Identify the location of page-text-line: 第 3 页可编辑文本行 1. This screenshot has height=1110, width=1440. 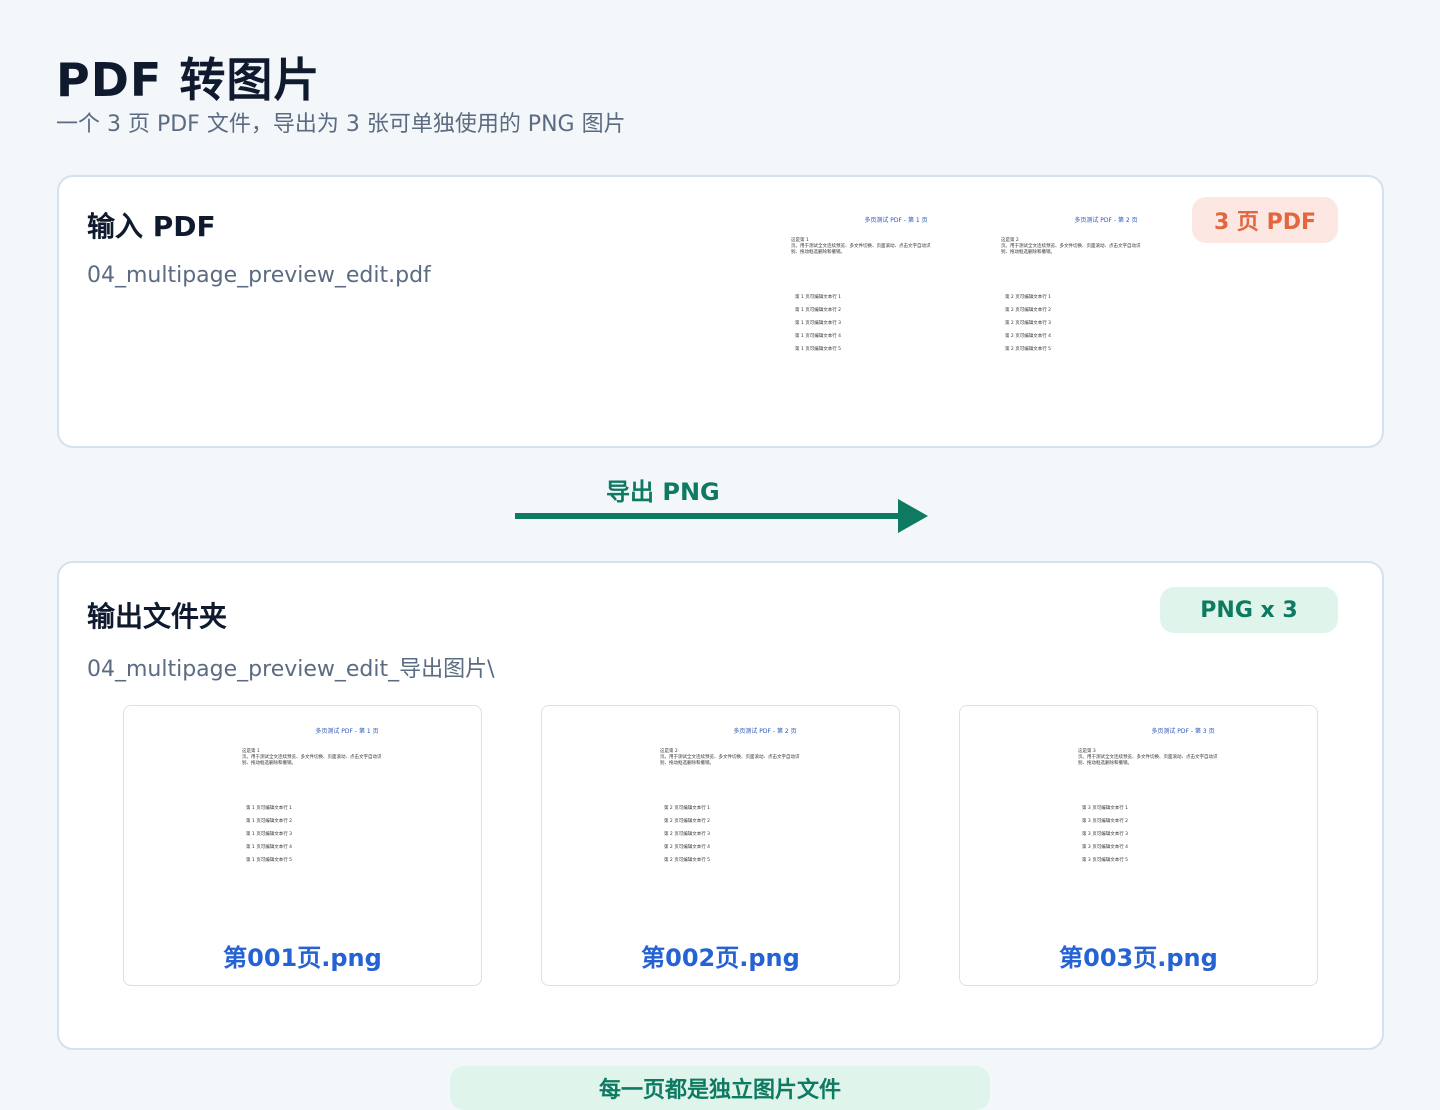
(1105, 808).